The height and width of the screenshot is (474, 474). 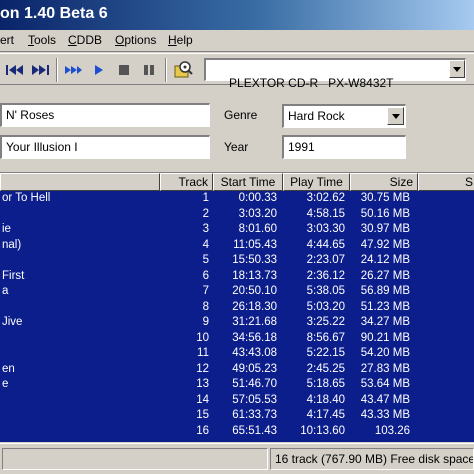 I want to click on track-play-time: 3:25.22, so click(x=325, y=322).